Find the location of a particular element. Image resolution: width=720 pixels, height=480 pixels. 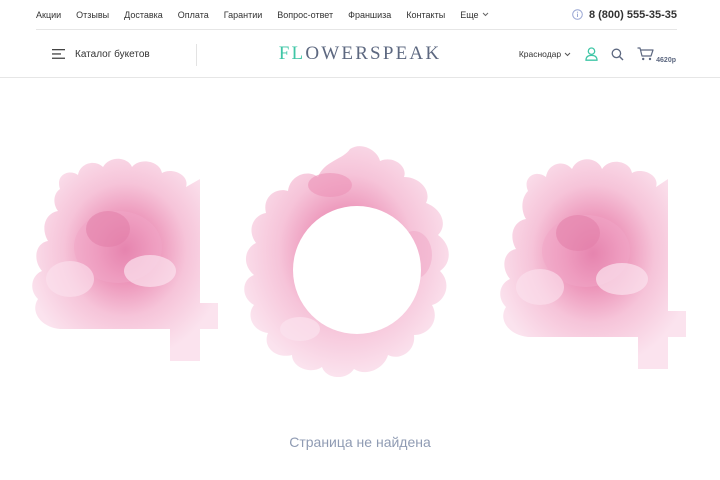

topnav-item-payment: Оплата is located at coordinates (193, 15).